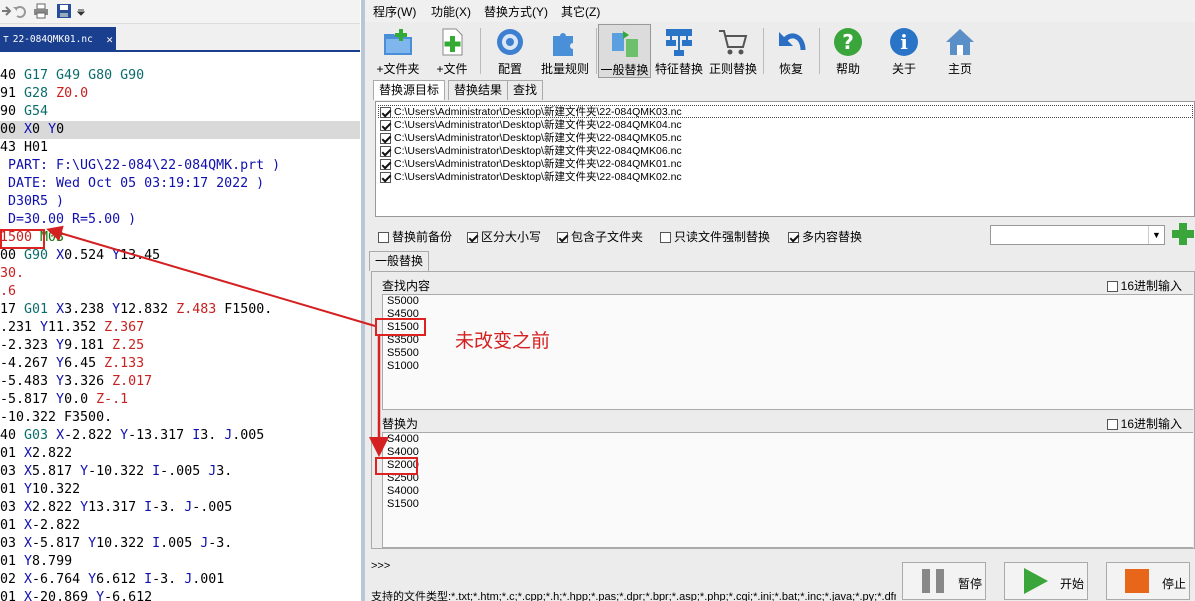 This screenshot has width=1195, height=601. I want to click on option-backup: 替换前备份, so click(415, 236).